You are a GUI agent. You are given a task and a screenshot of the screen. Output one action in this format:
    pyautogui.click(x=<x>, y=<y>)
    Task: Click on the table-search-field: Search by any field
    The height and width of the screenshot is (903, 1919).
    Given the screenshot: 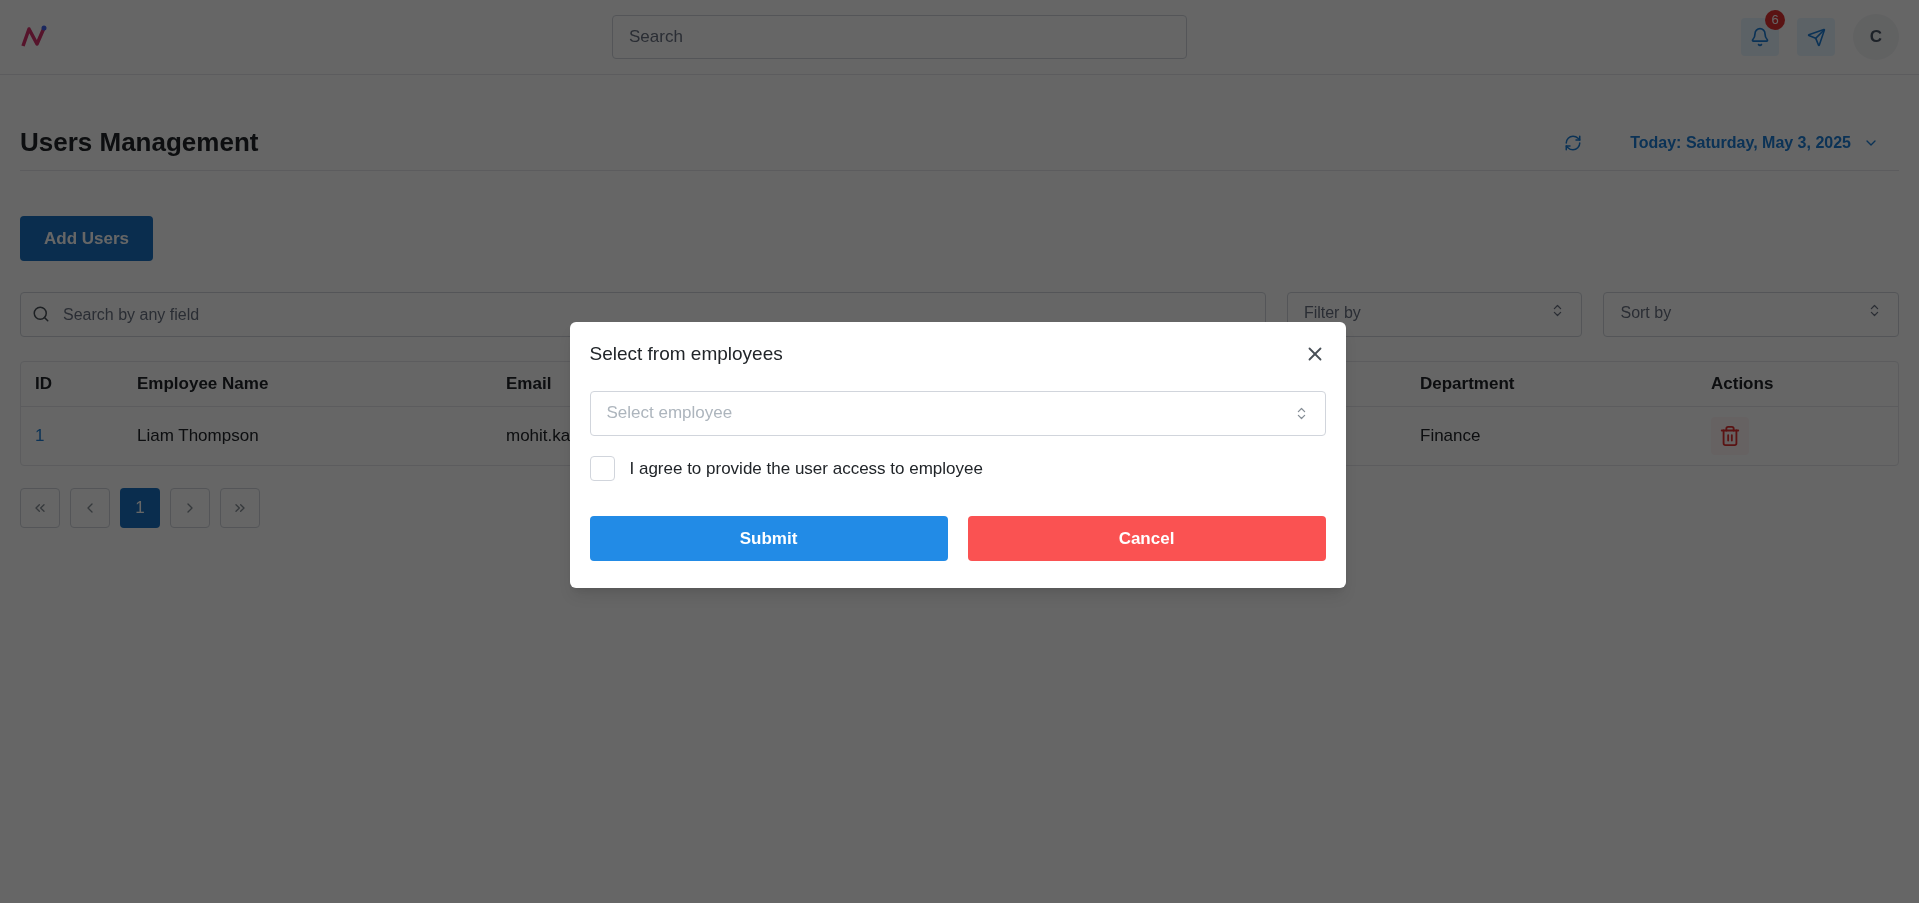 What is the action you would take?
    pyautogui.click(x=643, y=314)
    